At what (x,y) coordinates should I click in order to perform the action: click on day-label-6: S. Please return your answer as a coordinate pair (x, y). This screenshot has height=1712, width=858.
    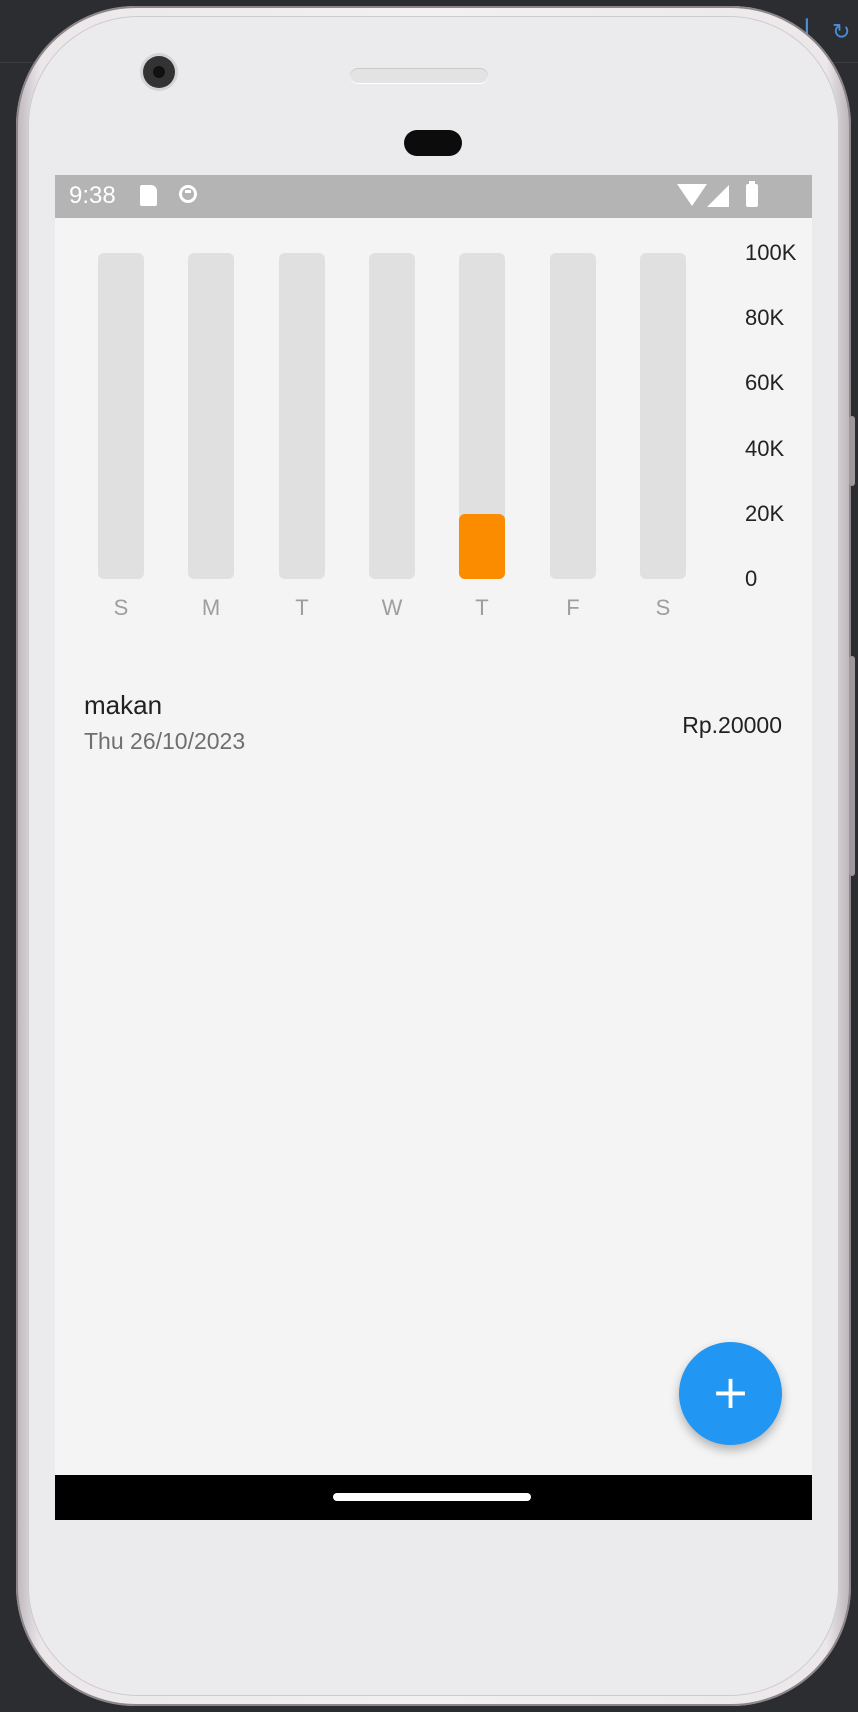
    Looking at the image, I should click on (663, 607).